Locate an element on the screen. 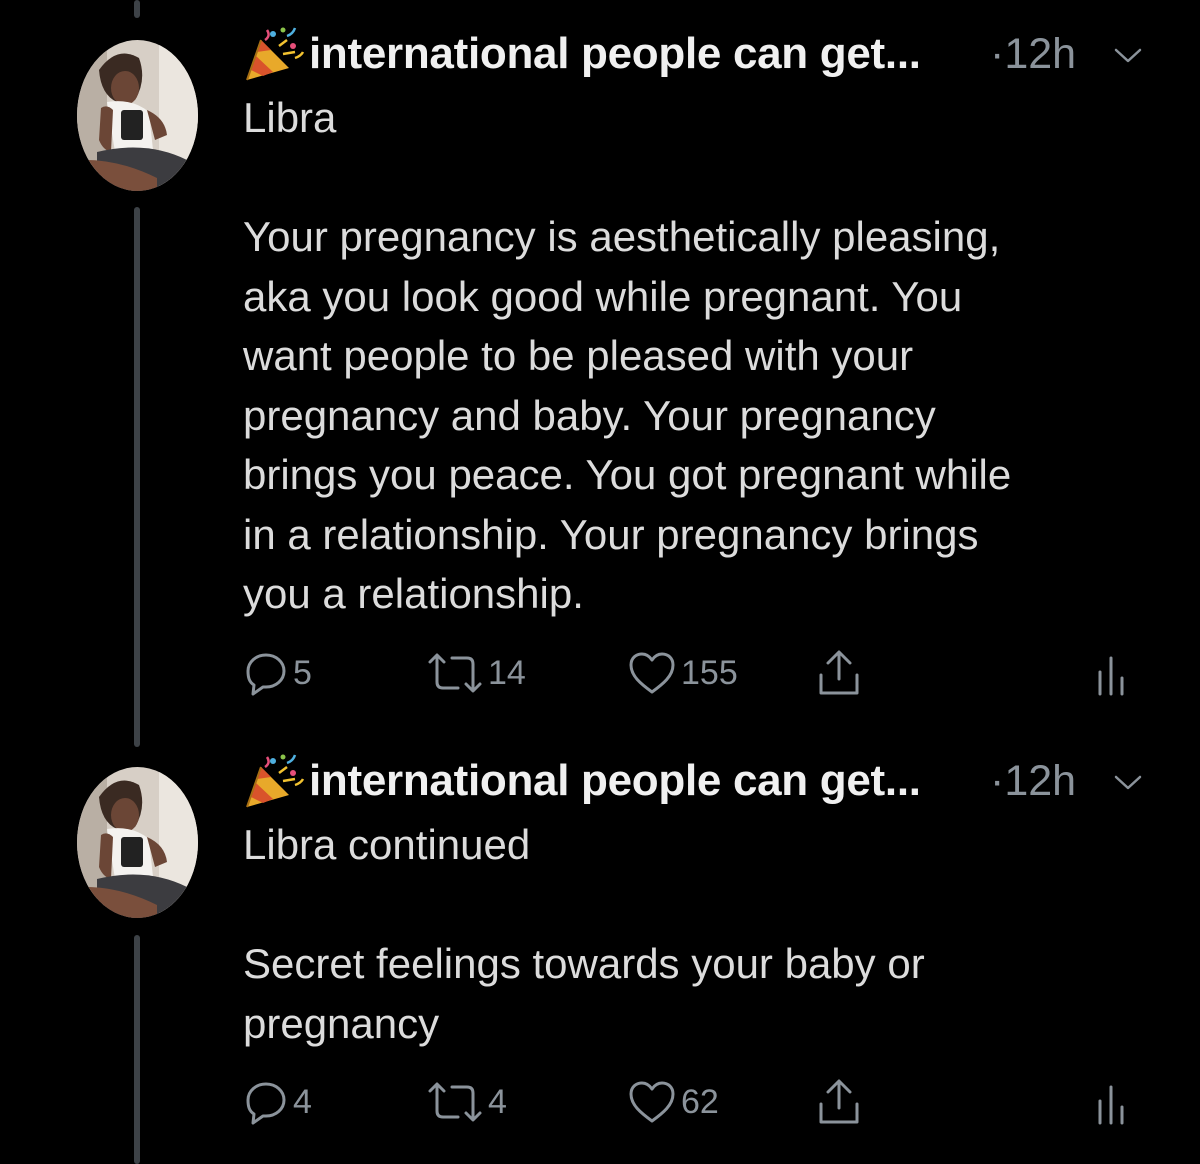  retweet-count: 4 is located at coordinates (497, 1101).